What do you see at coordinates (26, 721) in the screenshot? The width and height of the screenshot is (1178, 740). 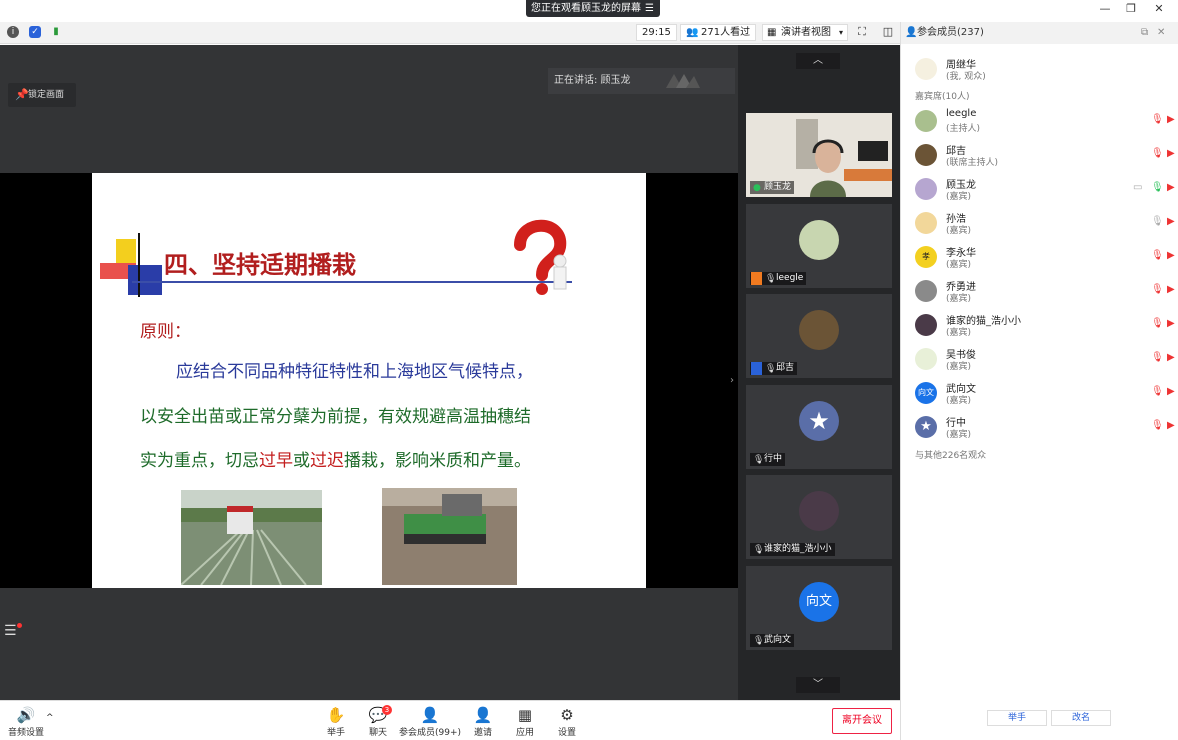 I see `audio-settings-button: 🔊 音频设置` at bounding box center [26, 721].